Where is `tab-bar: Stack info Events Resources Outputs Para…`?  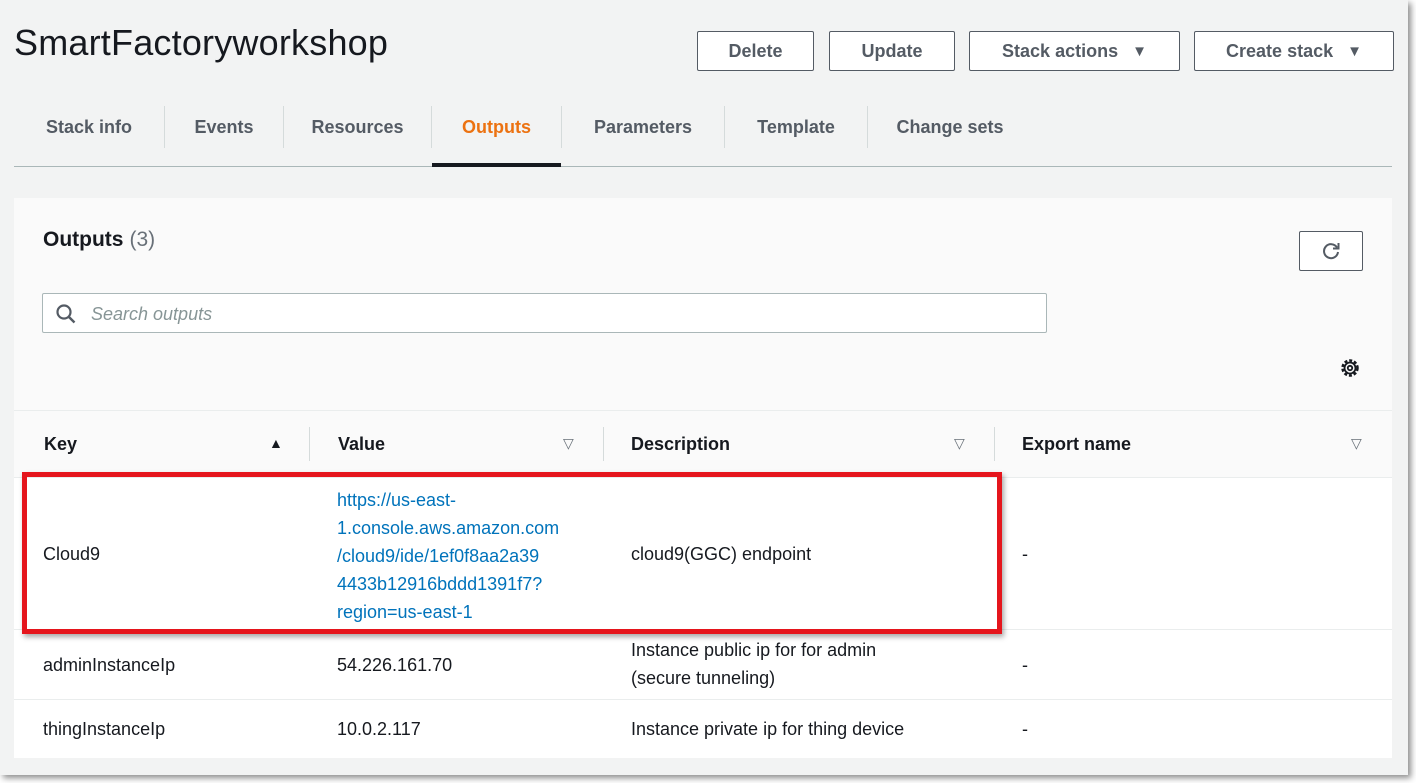 tab-bar: Stack info Events Resources Outputs Para… is located at coordinates (703, 135).